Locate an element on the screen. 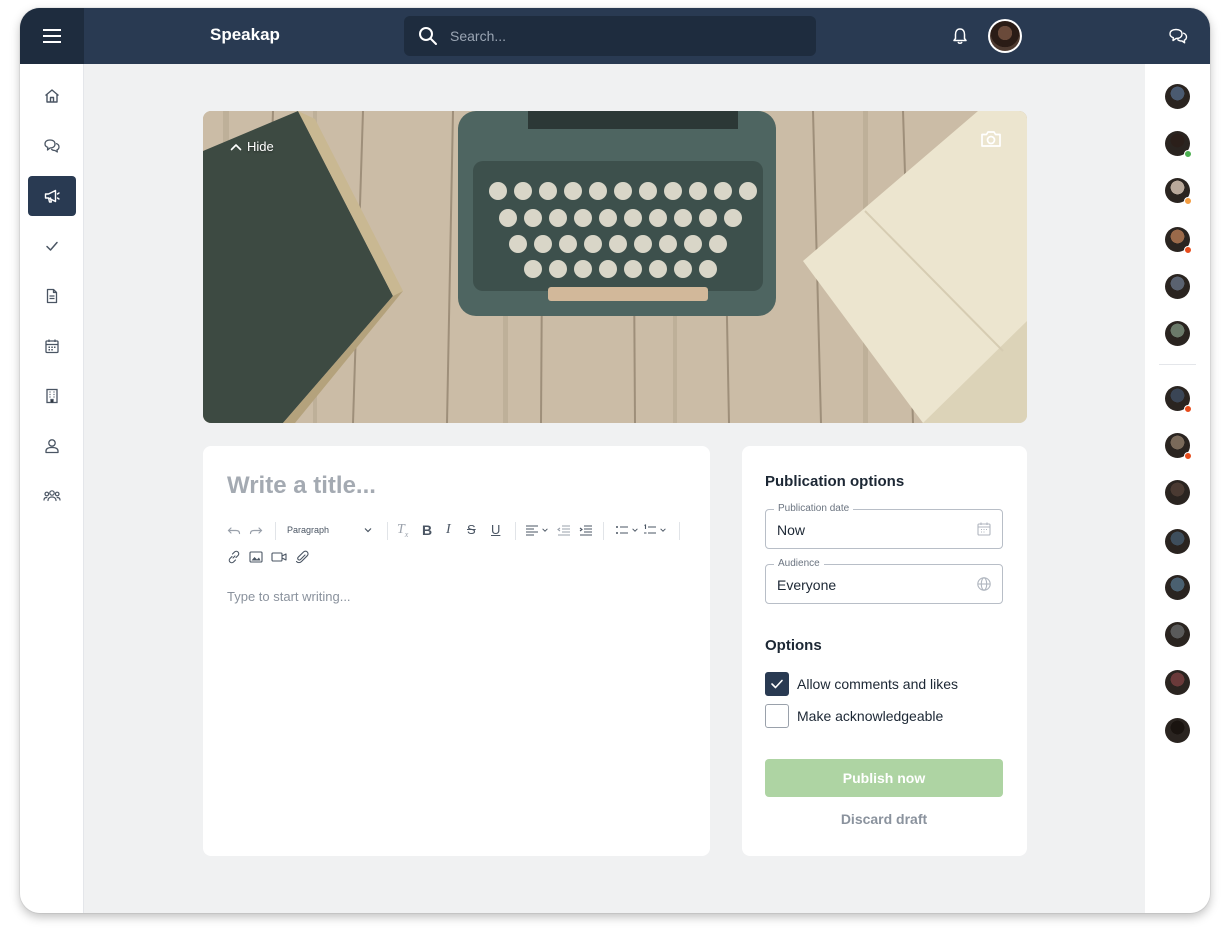 This screenshot has height=928, width=1226. hamburger-icon is located at coordinates (52, 36).